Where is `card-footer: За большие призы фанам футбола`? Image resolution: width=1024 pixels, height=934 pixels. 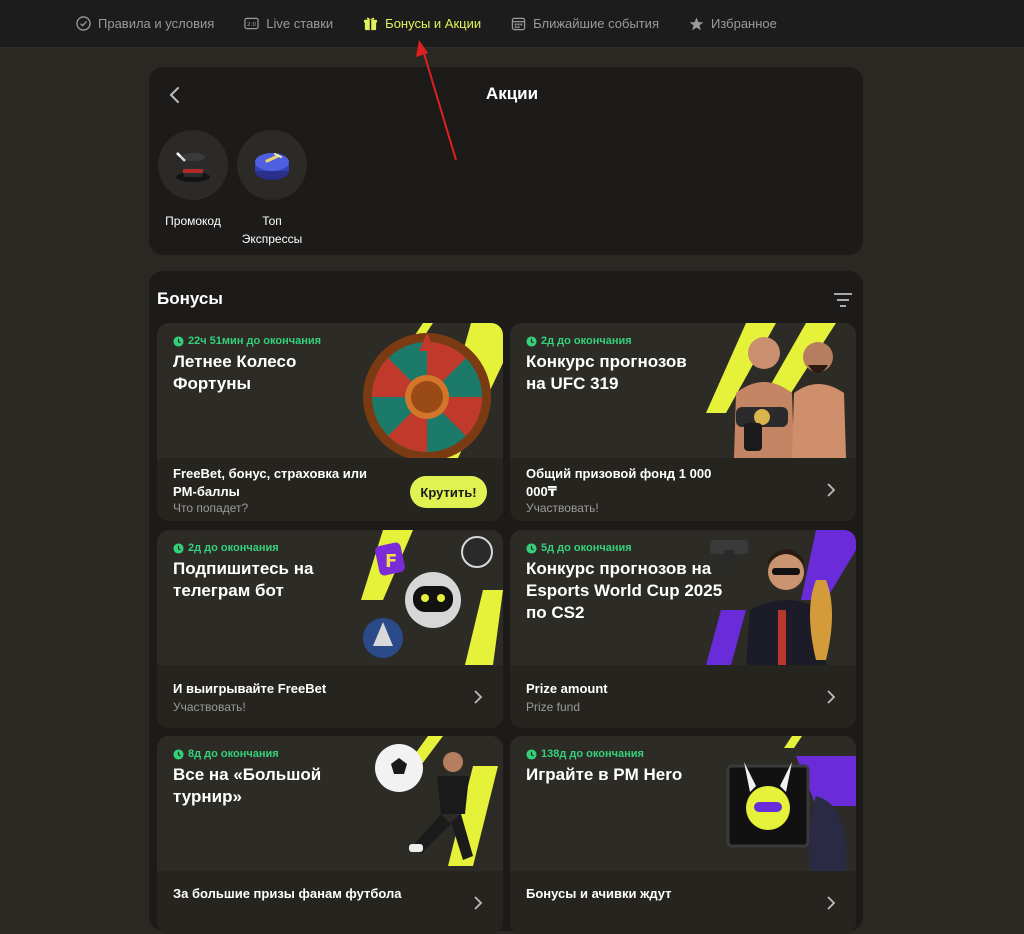
card-footer: За большие призы фанам футбола is located at coordinates (330, 903).